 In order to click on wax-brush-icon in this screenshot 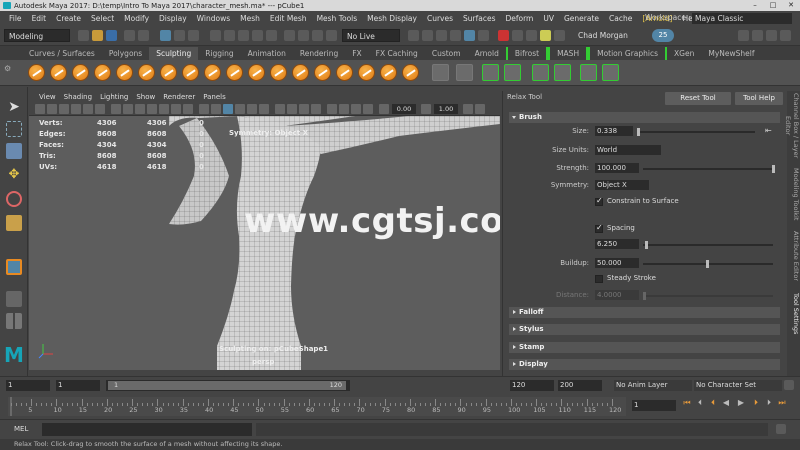, I will do `click(256, 72)`.